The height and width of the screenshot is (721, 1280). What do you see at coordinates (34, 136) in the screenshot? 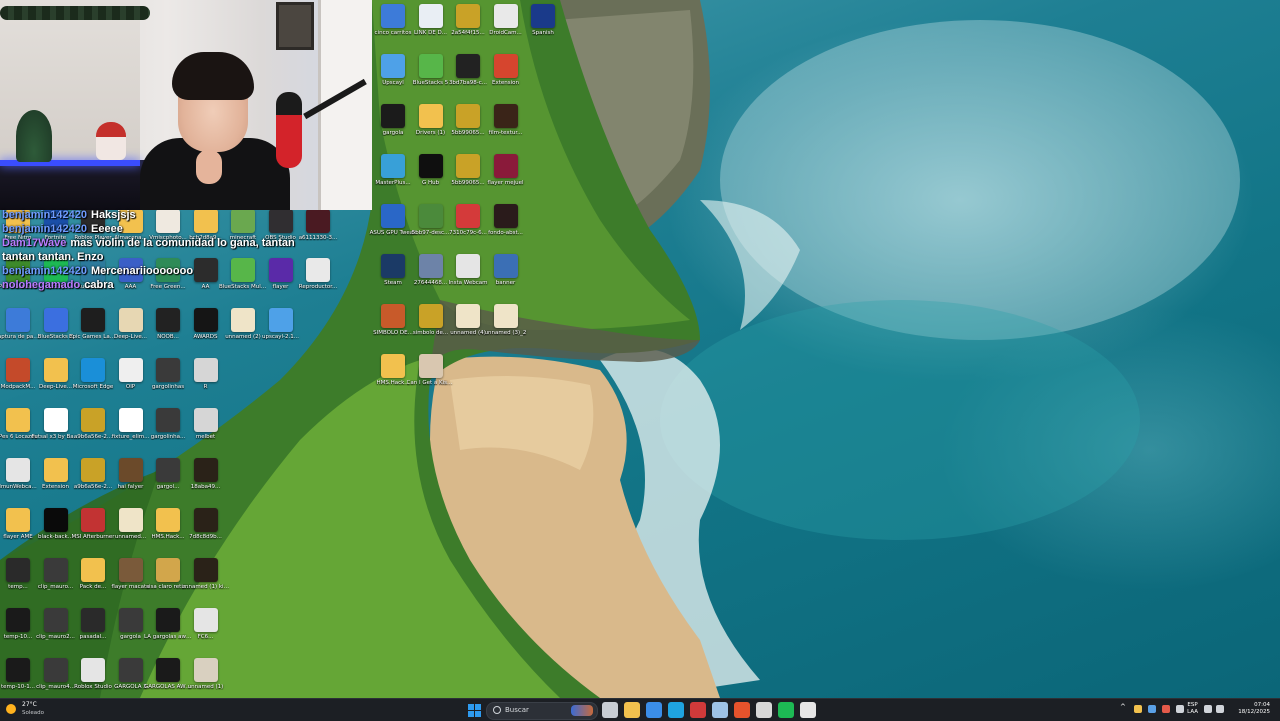
I see `plant` at bounding box center [34, 136].